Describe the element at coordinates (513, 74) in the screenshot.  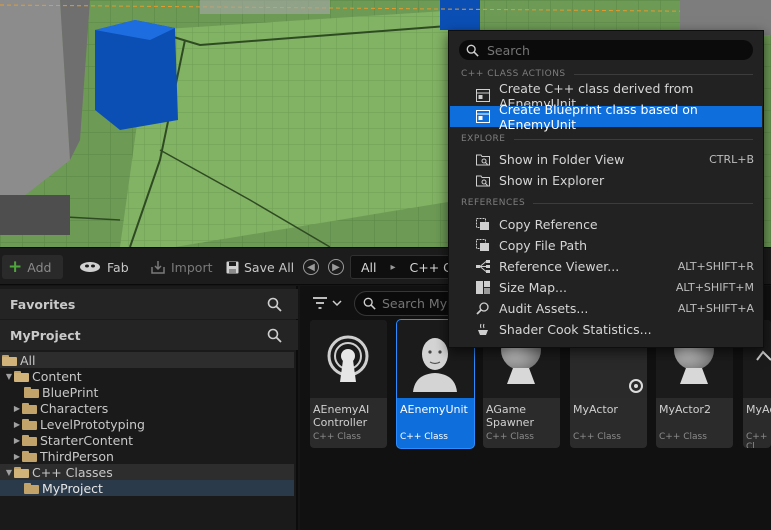
I see `section-title: C++ CLASS ACTIONS` at that location.